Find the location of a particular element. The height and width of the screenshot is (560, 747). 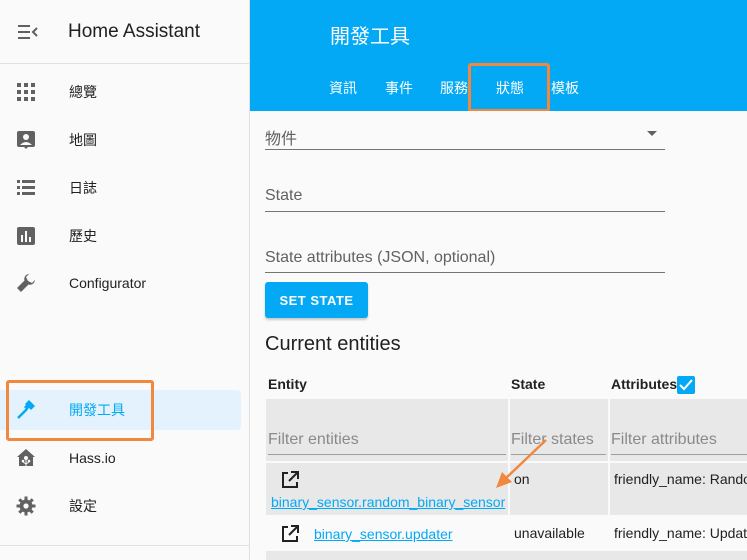

entity-select: 物件 is located at coordinates (465, 137).